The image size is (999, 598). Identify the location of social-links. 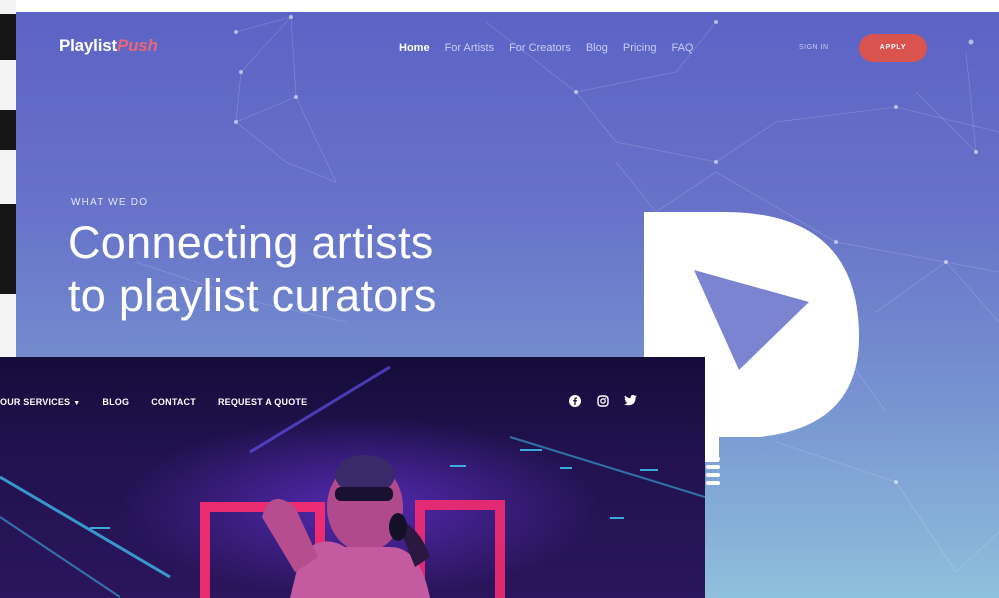
(602, 400).